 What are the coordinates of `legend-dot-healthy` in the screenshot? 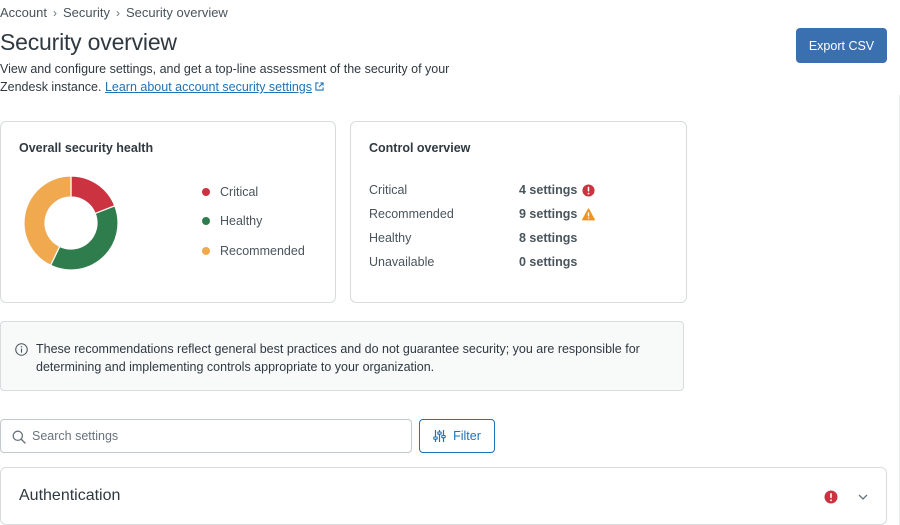 It's located at (206, 221).